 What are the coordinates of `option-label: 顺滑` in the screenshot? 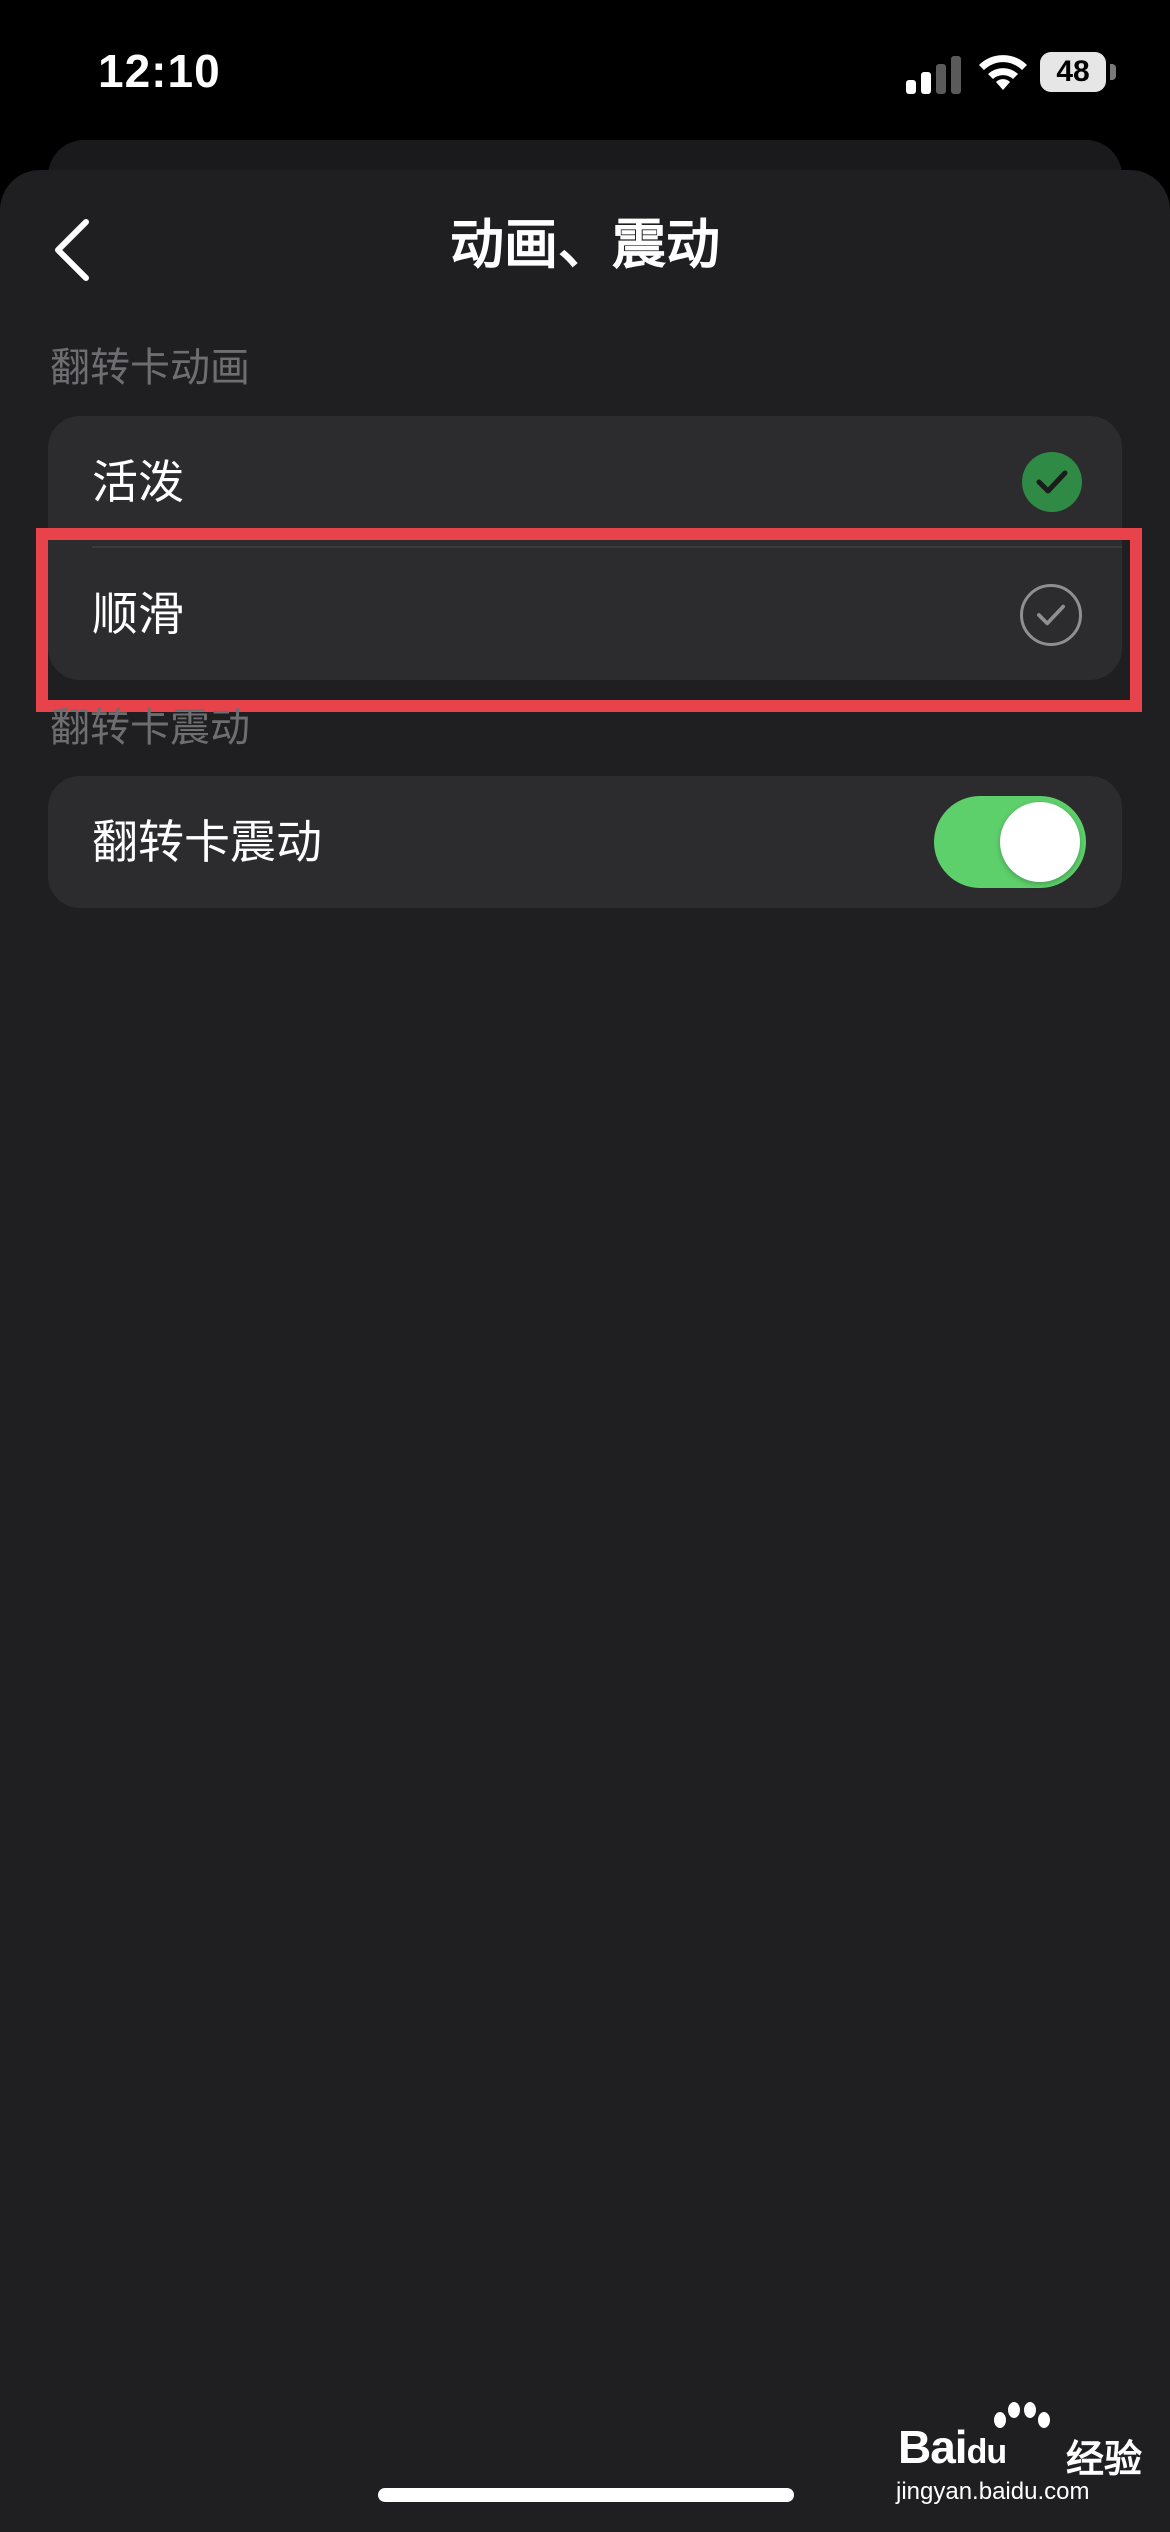 It's located at (138, 614).